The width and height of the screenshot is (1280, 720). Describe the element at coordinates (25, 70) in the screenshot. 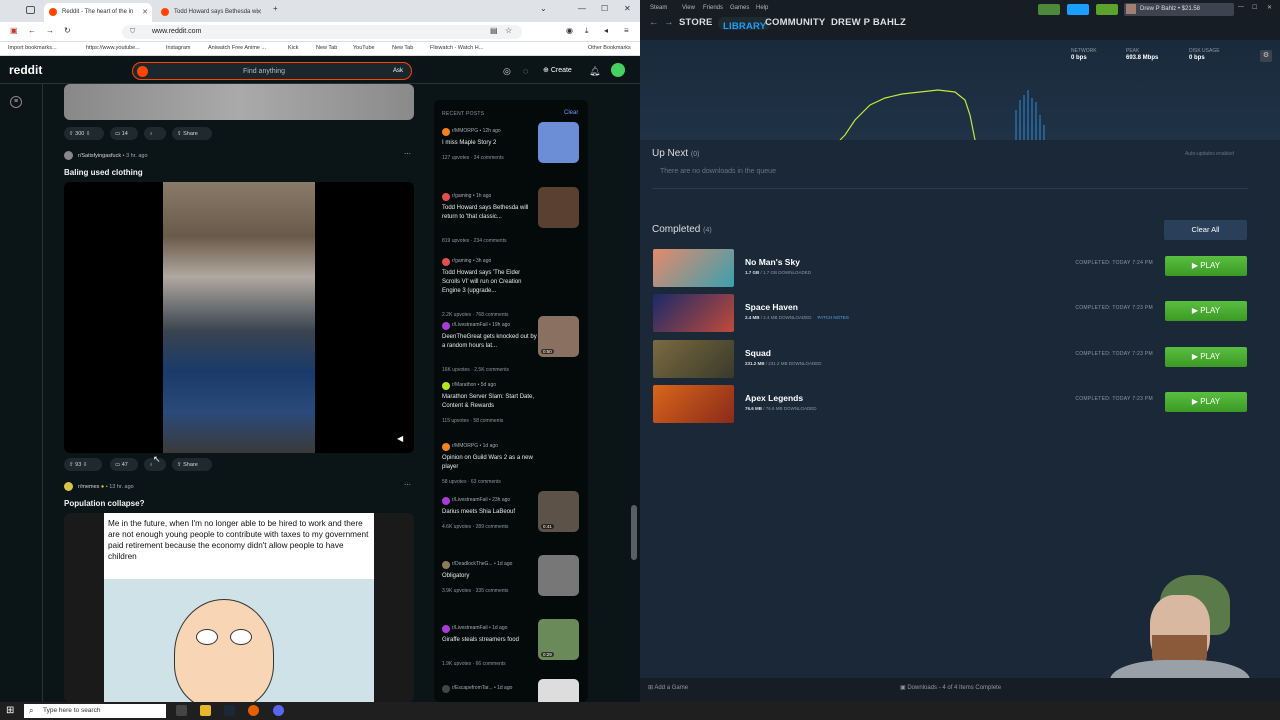

I see `reddit-logo: reddit` at that location.